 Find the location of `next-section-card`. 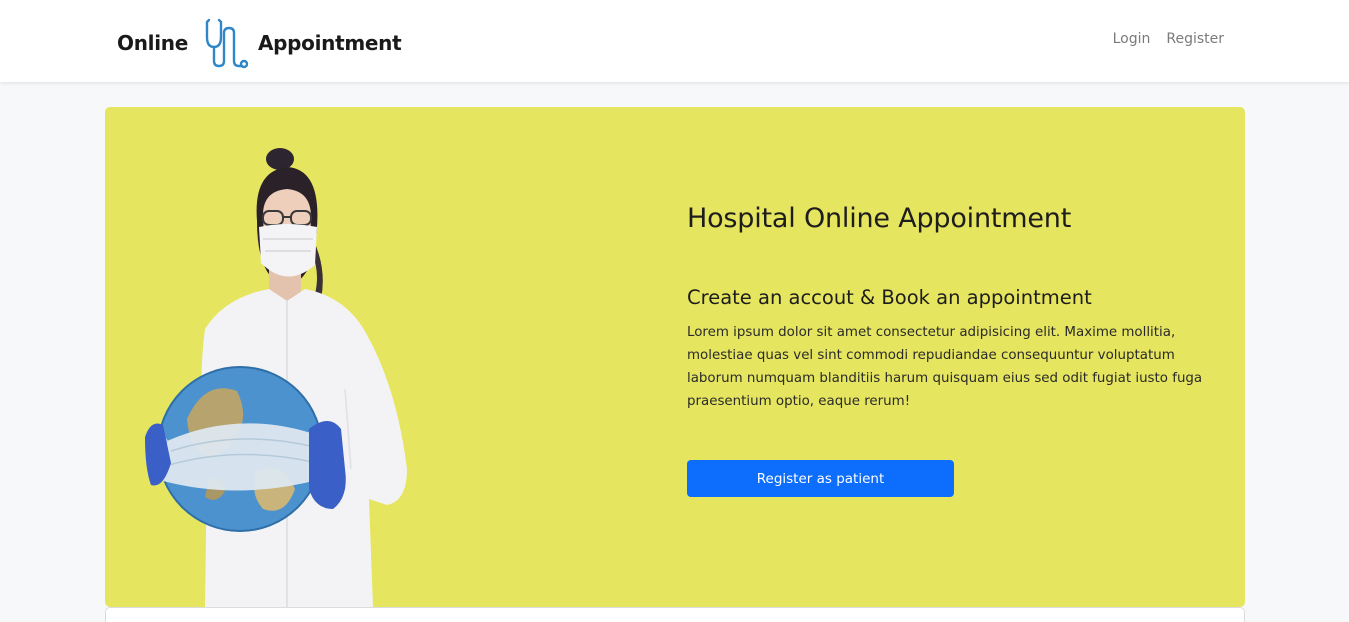

next-section-card is located at coordinates (675, 614).